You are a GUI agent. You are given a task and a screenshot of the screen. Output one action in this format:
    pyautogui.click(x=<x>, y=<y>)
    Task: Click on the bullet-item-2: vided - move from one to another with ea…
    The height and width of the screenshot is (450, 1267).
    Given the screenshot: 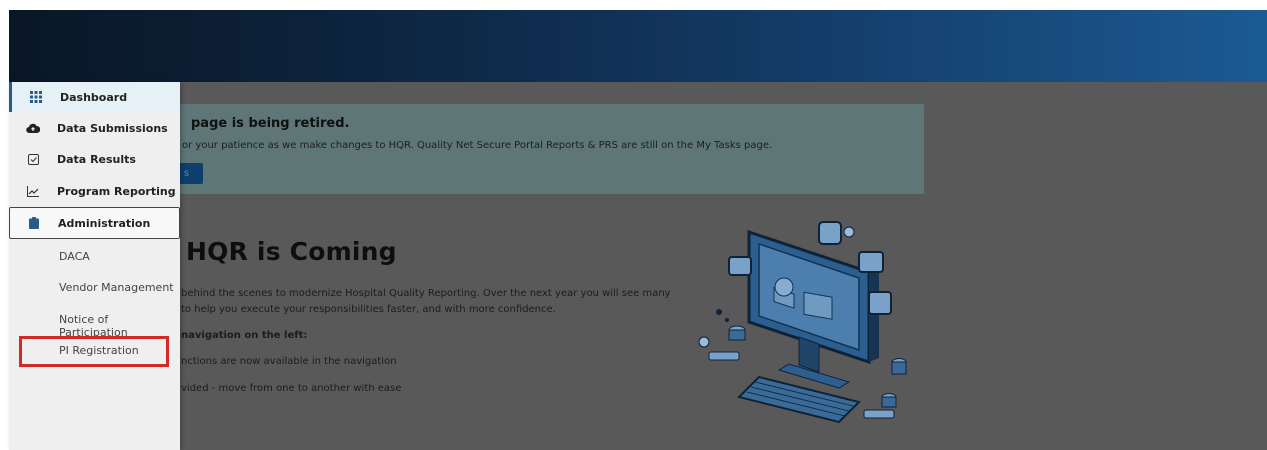 What is the action you would take?
    pyautogui.click(x=291, y=388)
    